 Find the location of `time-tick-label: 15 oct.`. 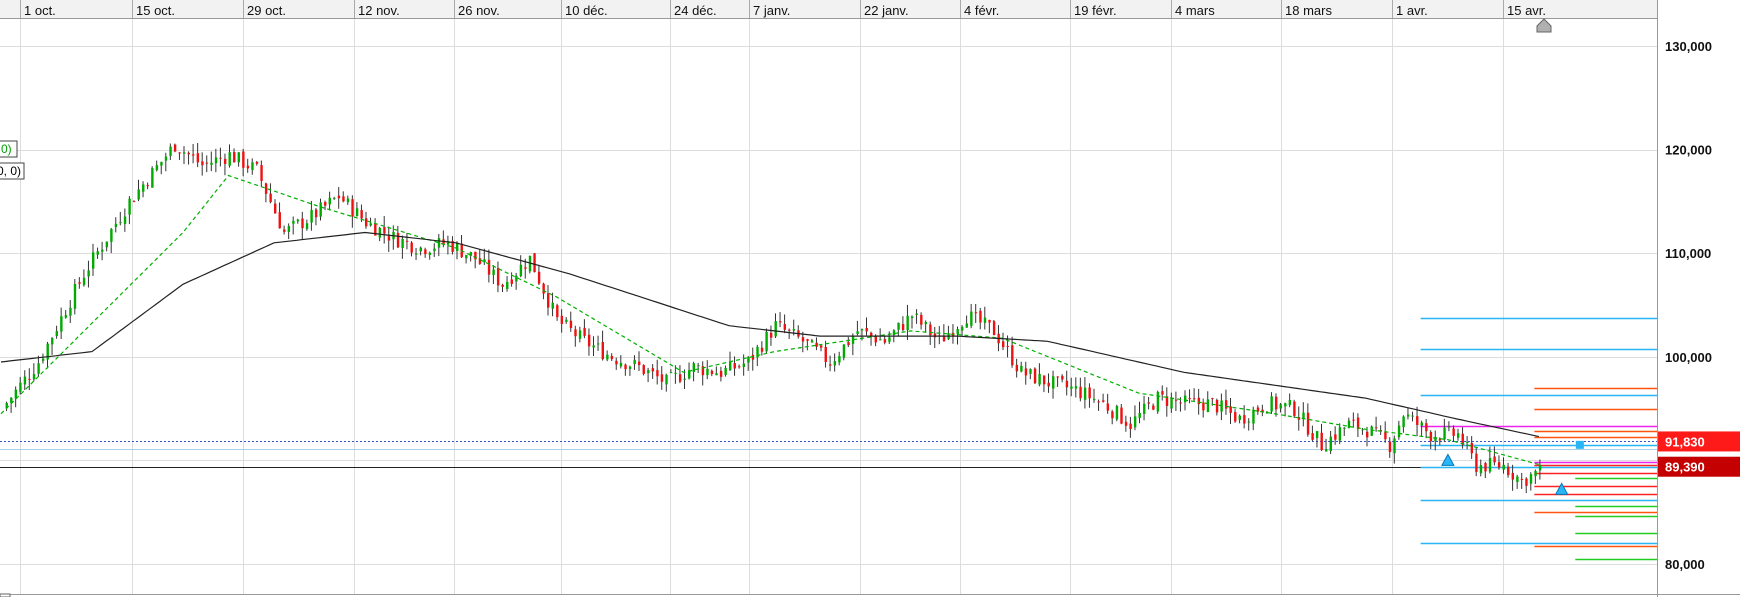

time-tick-label: 15 oct. is located at coordinates (155, 10).